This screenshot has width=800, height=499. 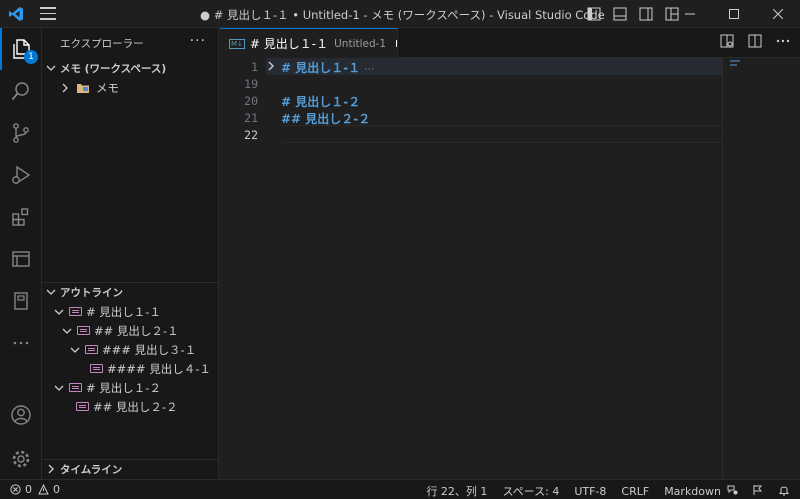 I want to click on search-icon, so click(x=20, y=91).